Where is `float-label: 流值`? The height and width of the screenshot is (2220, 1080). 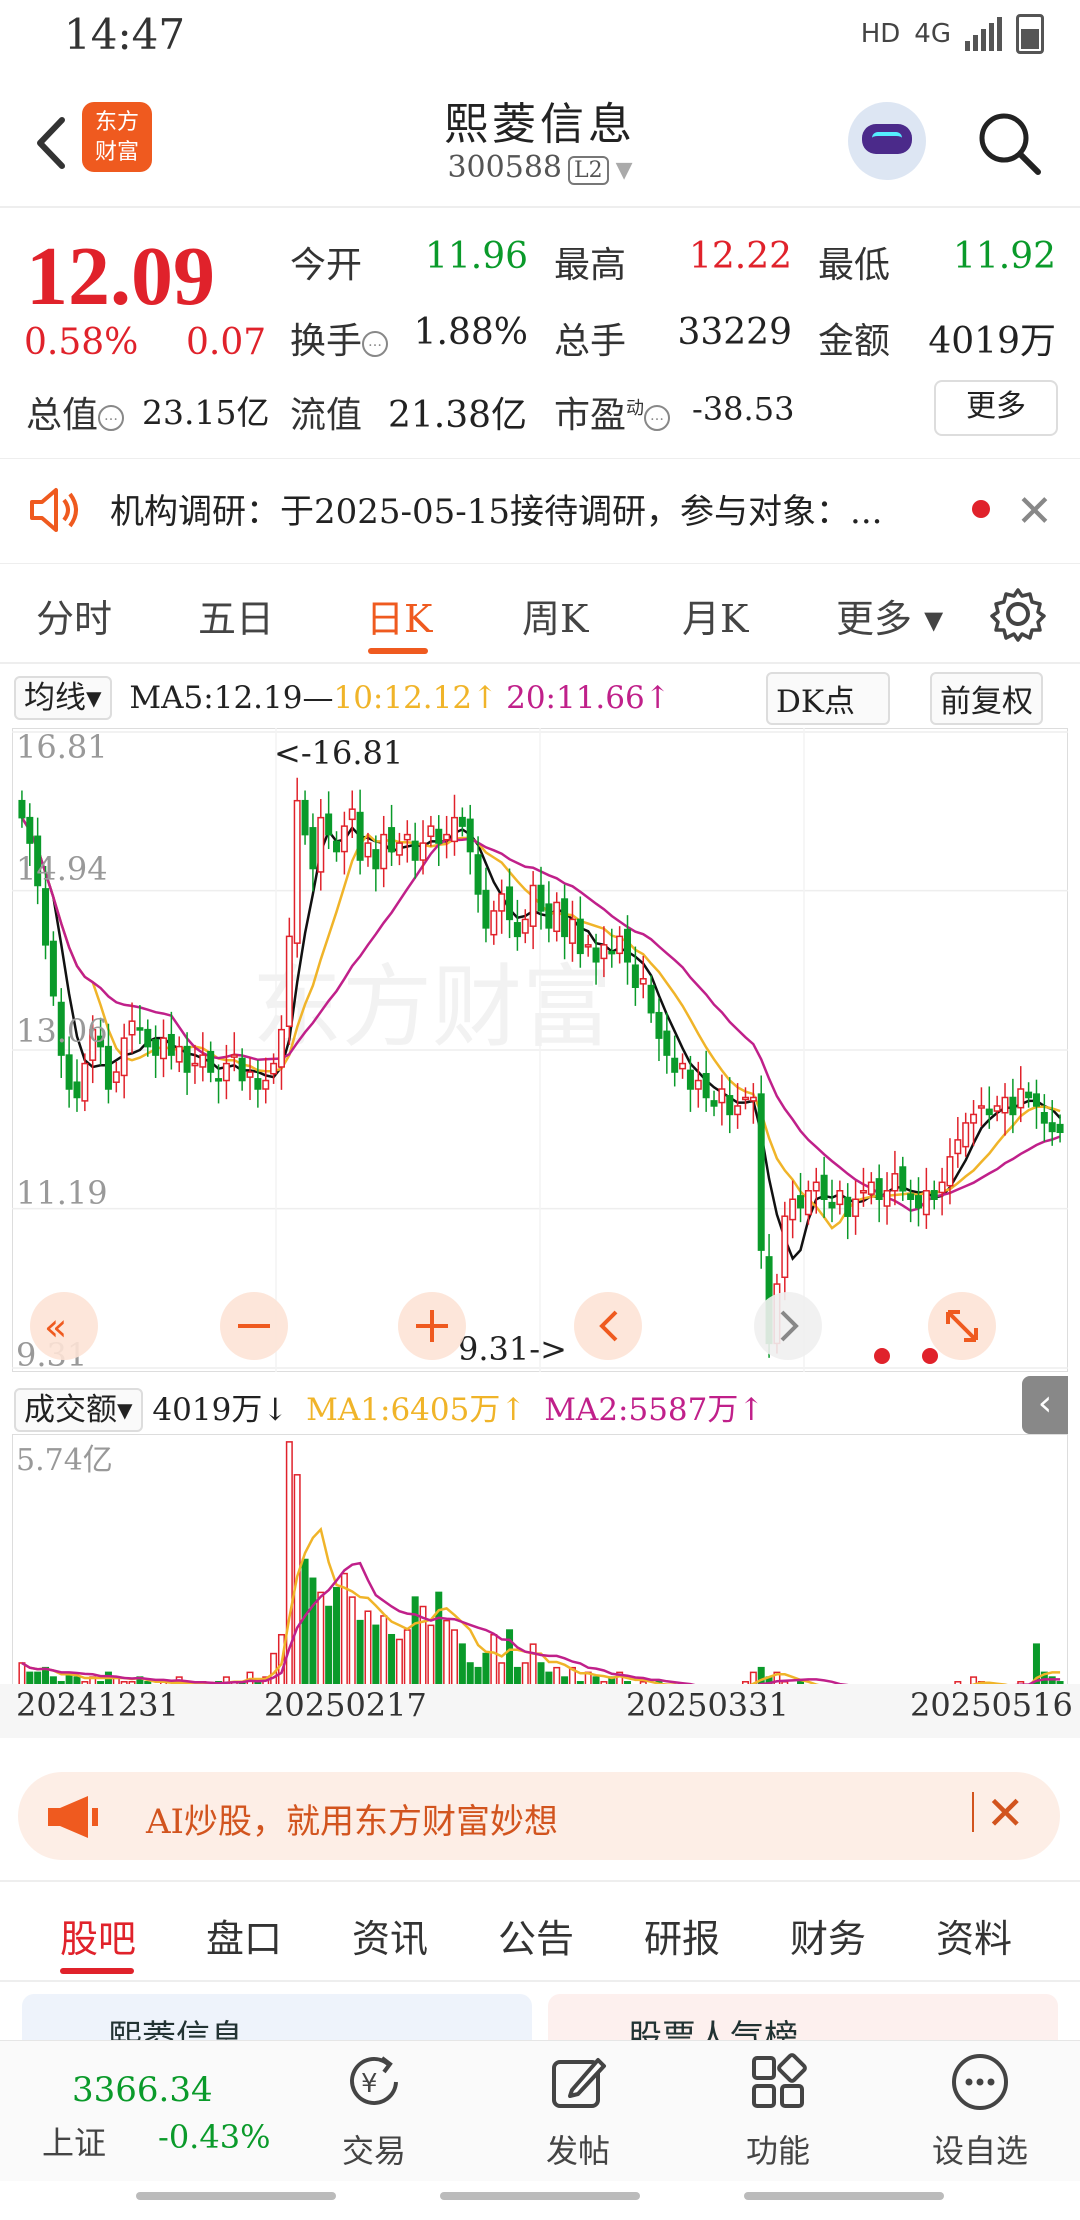 float-label: 流值 is located at coordinates (326, 415).